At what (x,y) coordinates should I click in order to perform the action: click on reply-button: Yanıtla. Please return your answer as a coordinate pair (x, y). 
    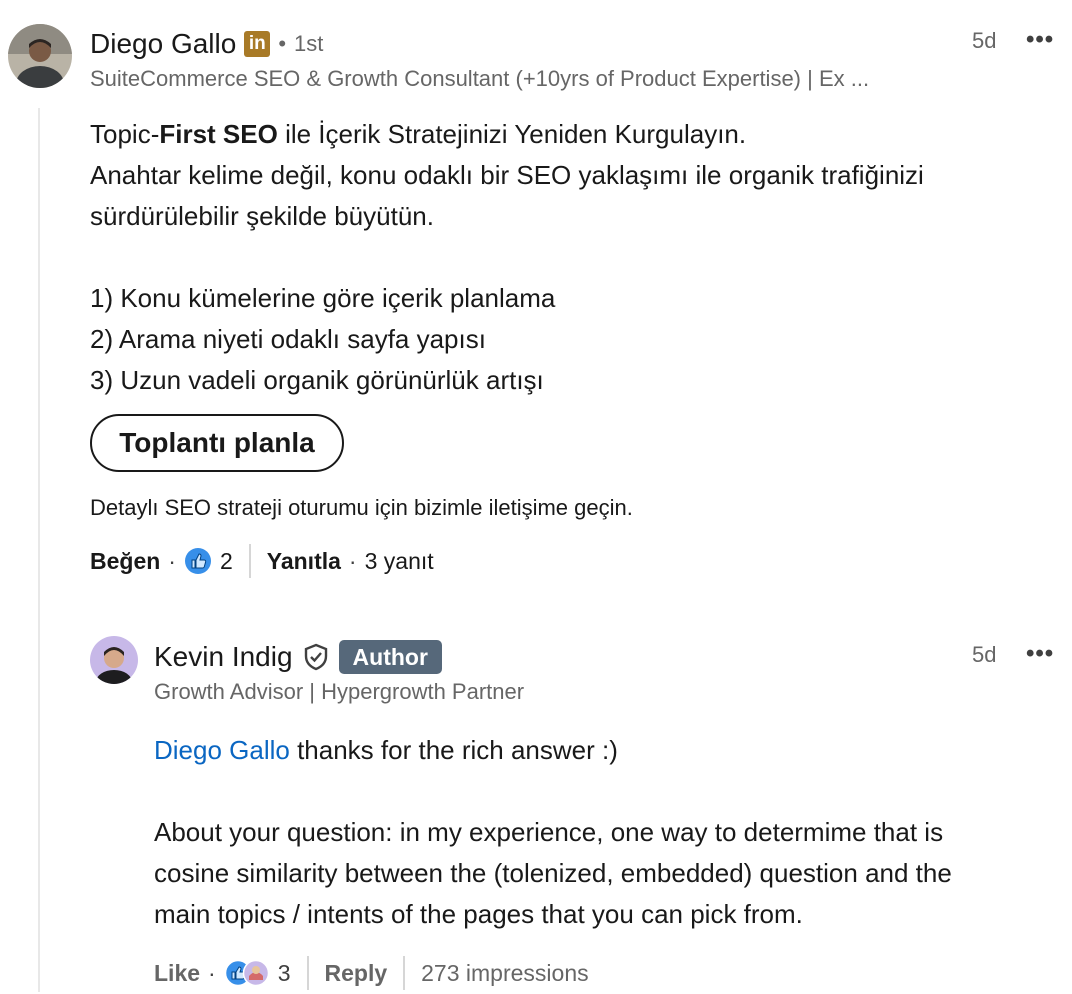
    Looking at the image, I should click on (304, 561).